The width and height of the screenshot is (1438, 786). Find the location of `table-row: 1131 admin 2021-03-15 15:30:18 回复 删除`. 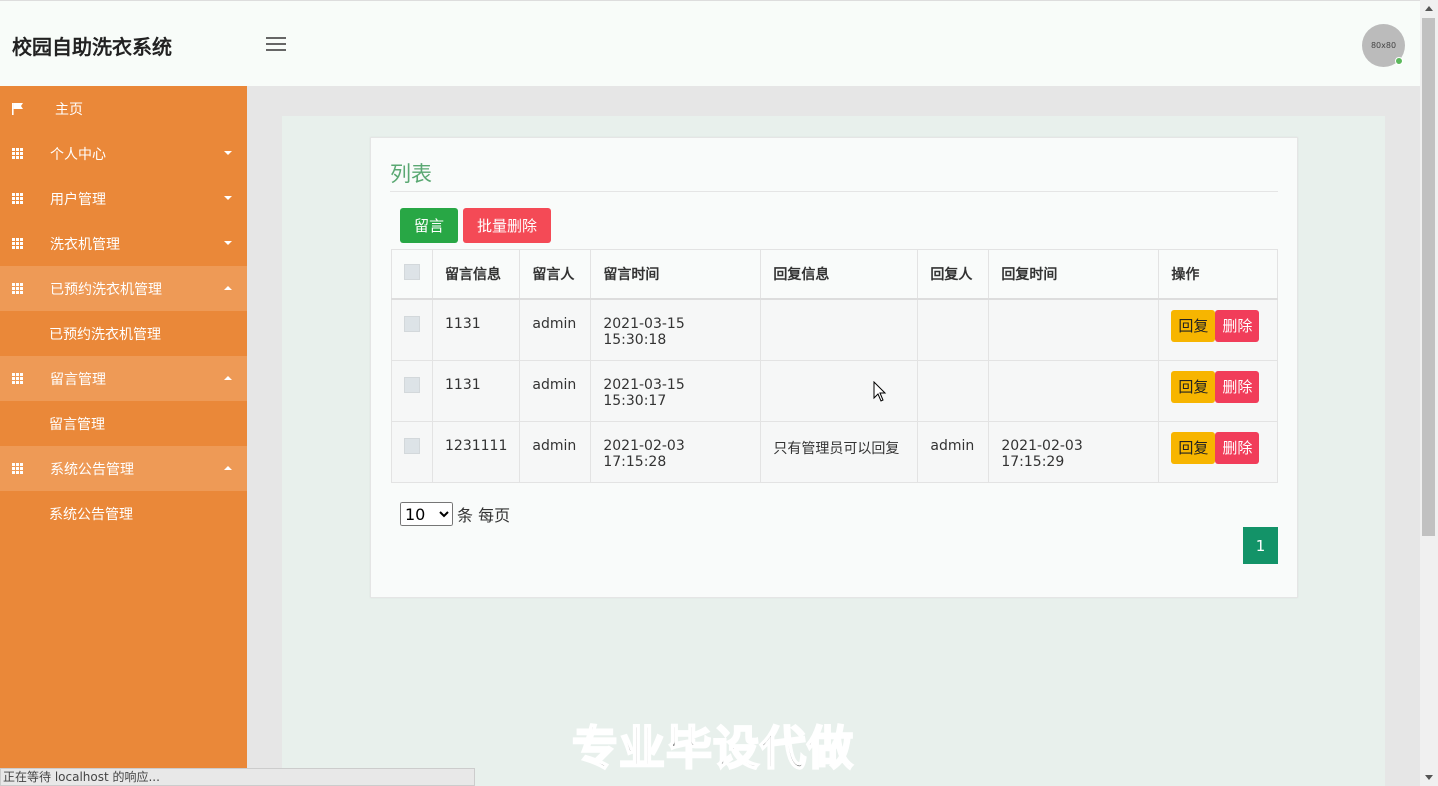

table-row: 1131 admin 2021-03-15 15:30:18 回复 删除 is located at coordinates (834, 329).